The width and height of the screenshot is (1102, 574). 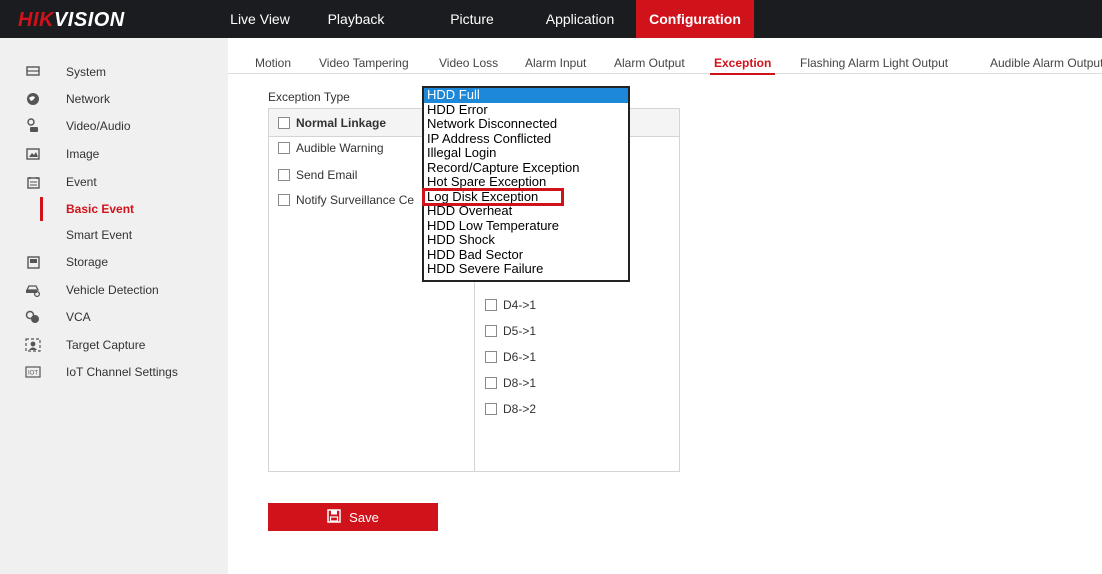 What do you see at coordinates (33, 262) in the screenshot?
I see `storage-icon` at bounding box center [33, 262].